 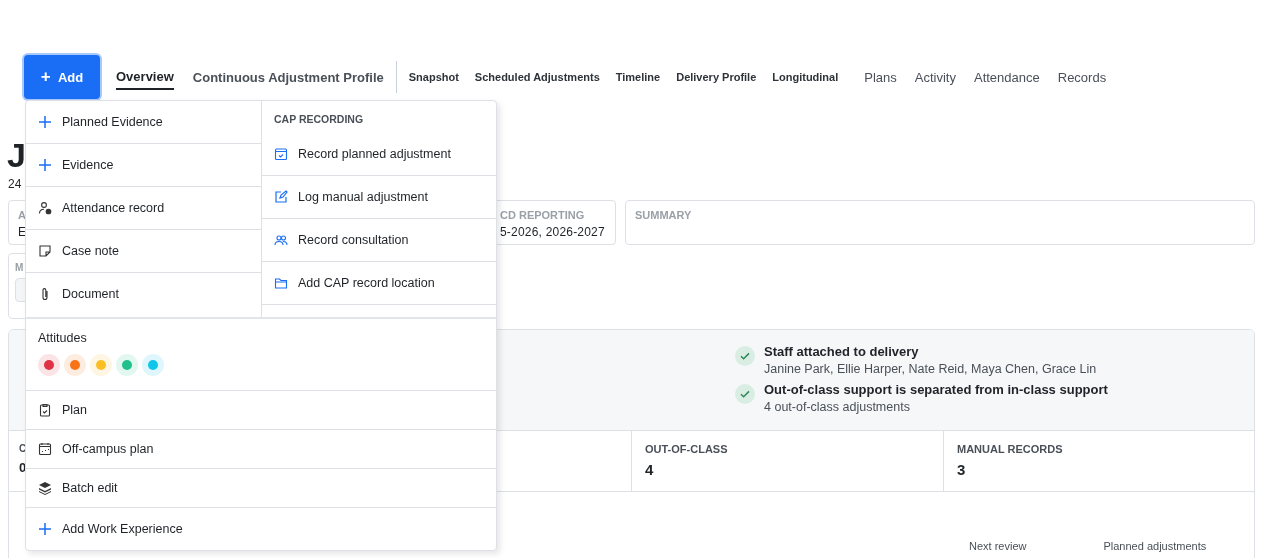 What do you see at coordinates (716, 77) in the screenshot?
I see `nav-tab: Delivery Profile` at bounding box center [716, 77].